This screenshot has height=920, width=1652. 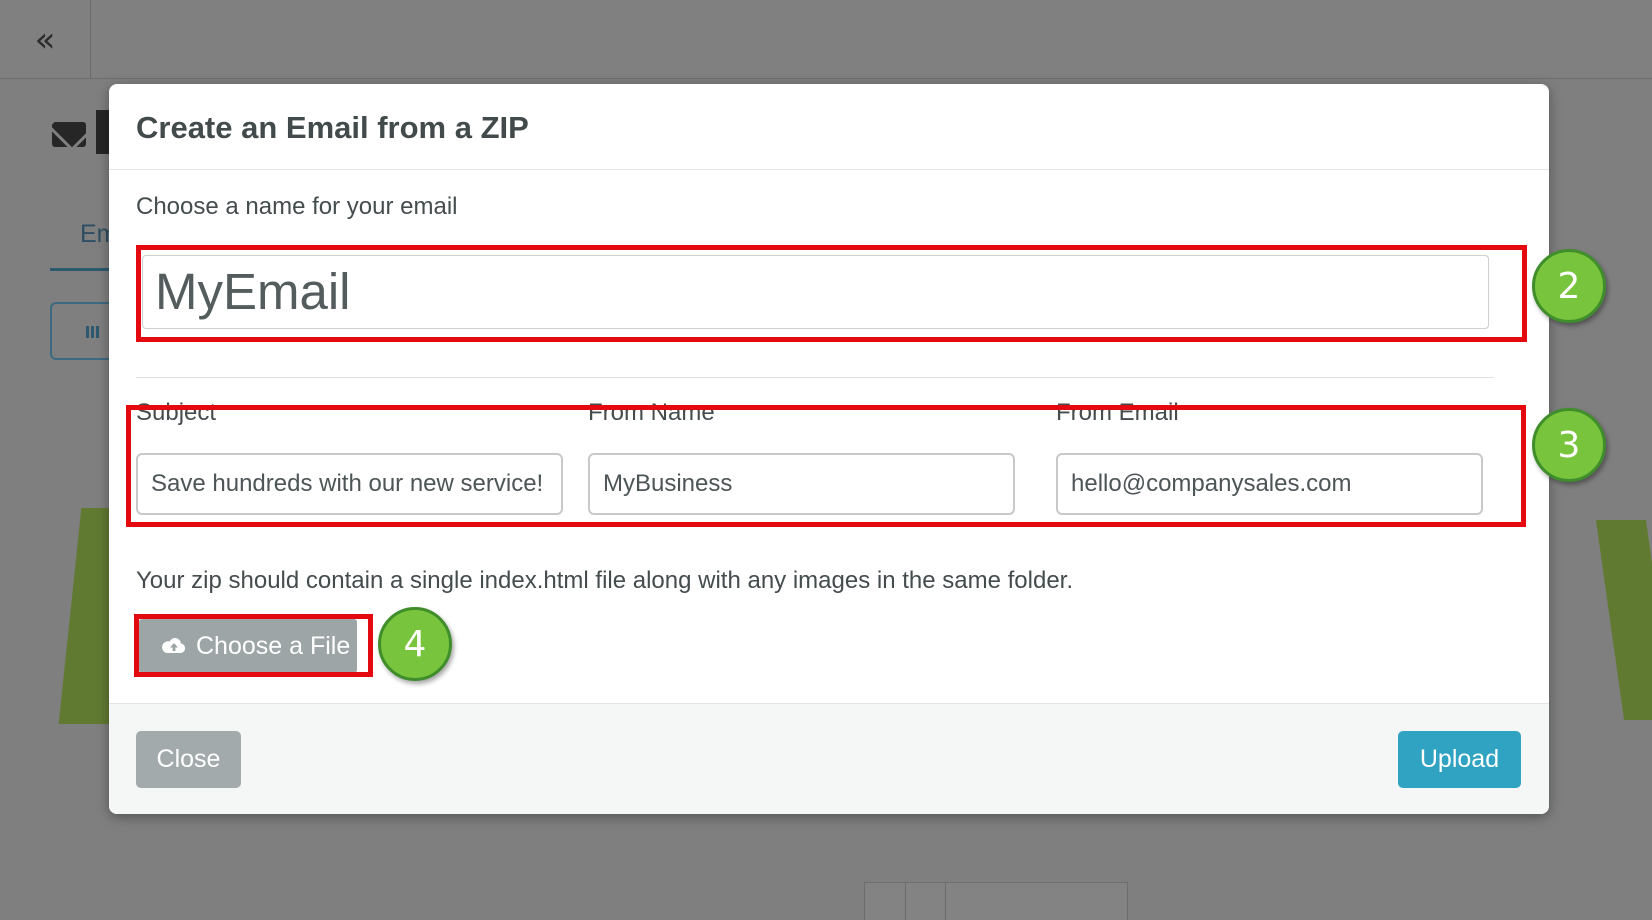 I want to click on double-chevron-left-icon: «, so click(x=45, y=39).